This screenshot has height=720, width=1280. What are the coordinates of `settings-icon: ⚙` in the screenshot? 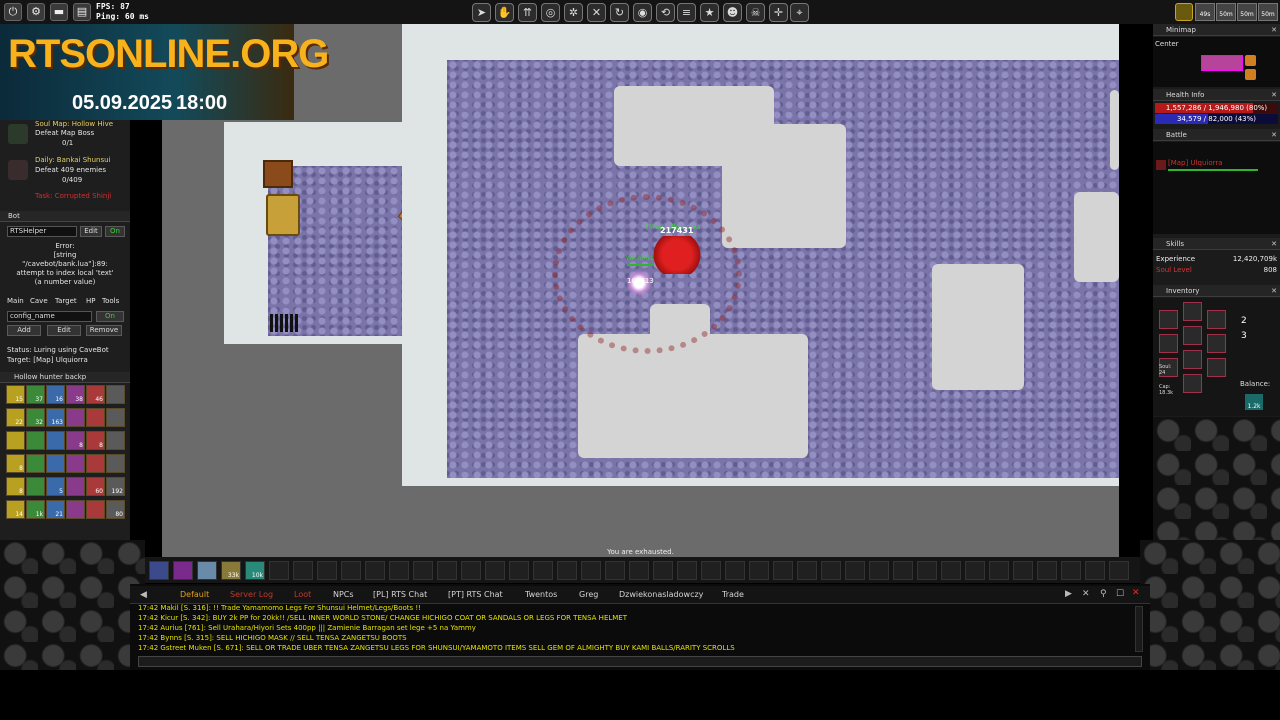 It's located at (36, 12).